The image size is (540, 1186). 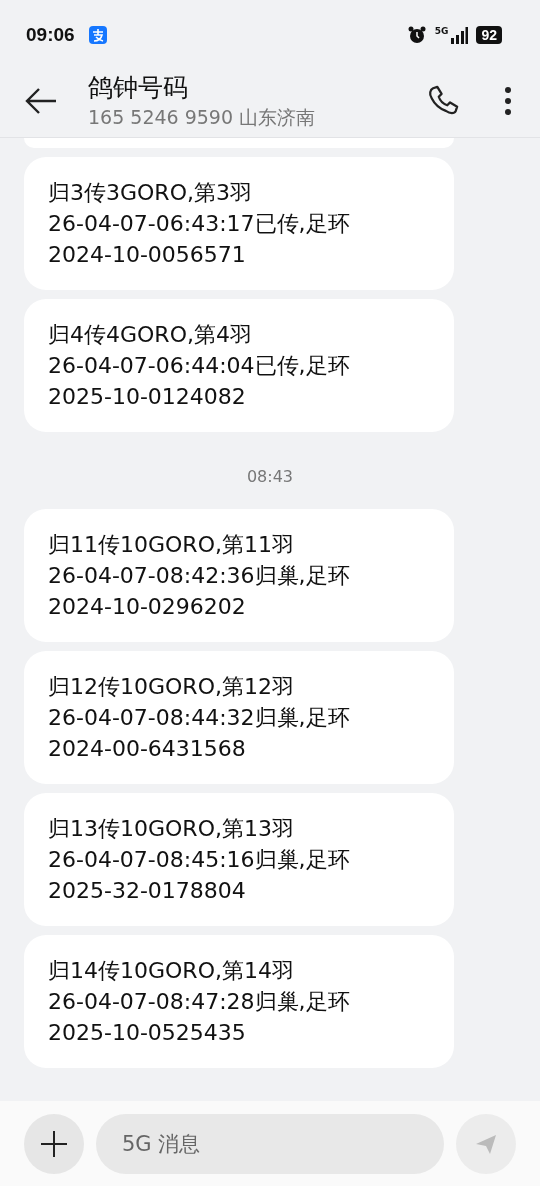 What do you see at coordinates (150, 335) in the screenshot?
I see `message-text: 归4传4GORO,第4羽` at bounding box center [150, 335].